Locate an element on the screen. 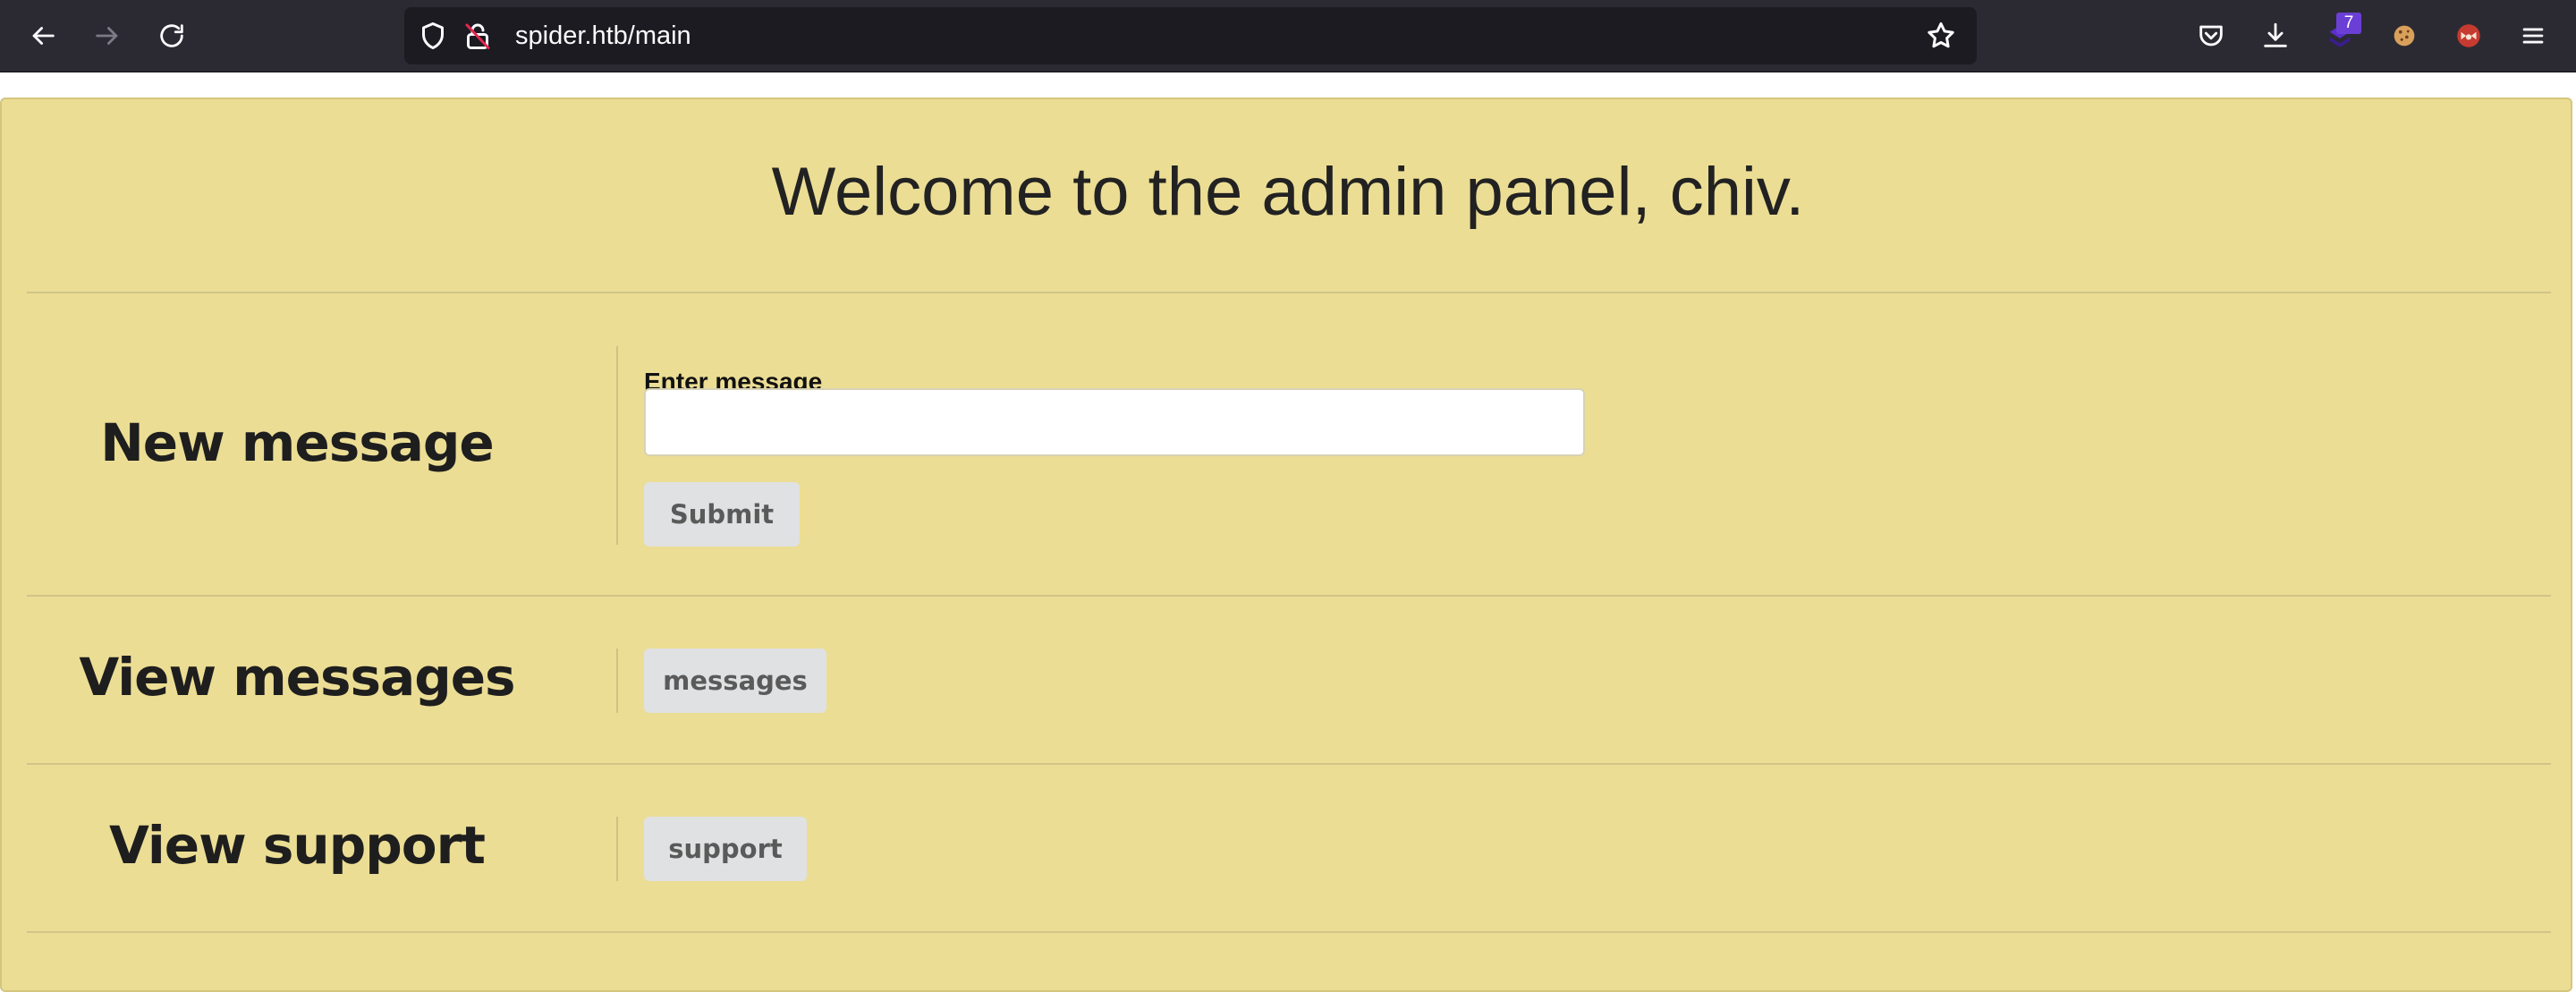  star-icon is located at coordinates (1941, 36).